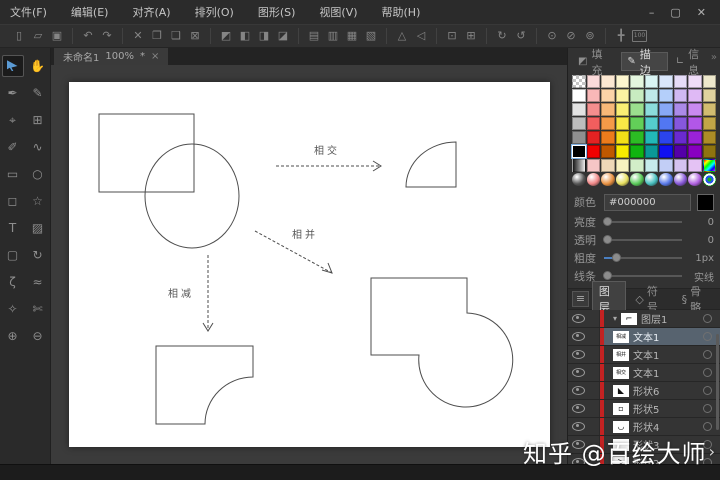 The width and height of the screenshot is (720, 480). Describe the element at coordinates (195, 36) in the screenshot. I see `delete-icon: ⊠` at that location.